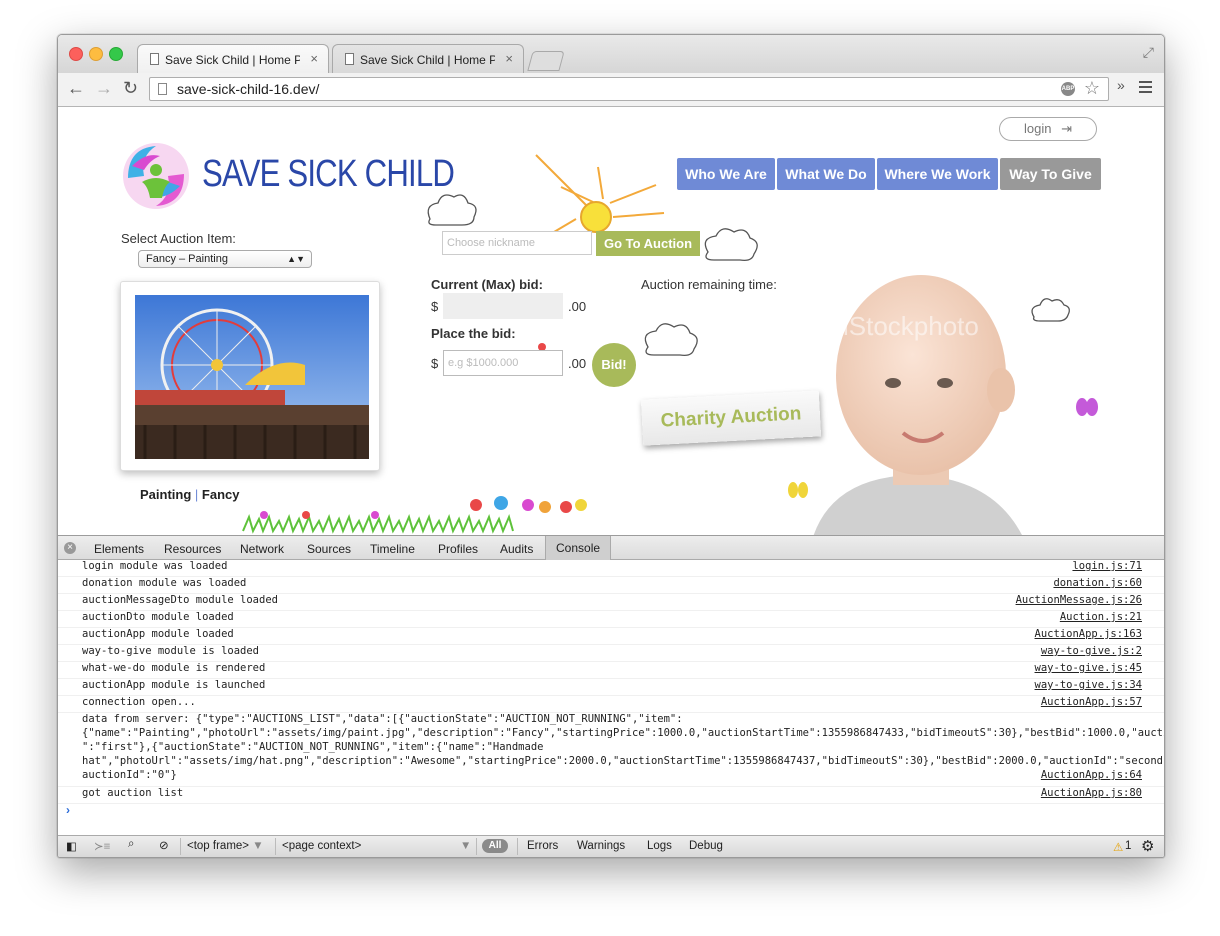 This screenshot has height=936, width=1220. I want to click on tab-elements: Elements, so click(119, 549).